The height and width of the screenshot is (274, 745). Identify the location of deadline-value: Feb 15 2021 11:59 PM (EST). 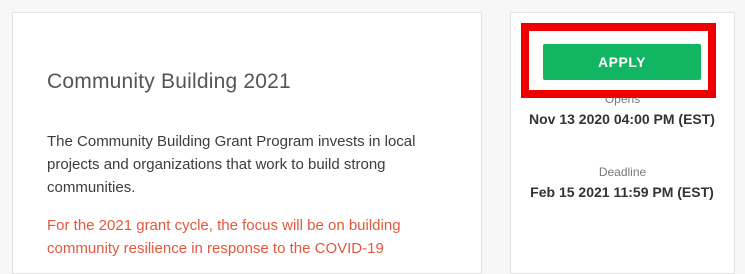
(622, 192).